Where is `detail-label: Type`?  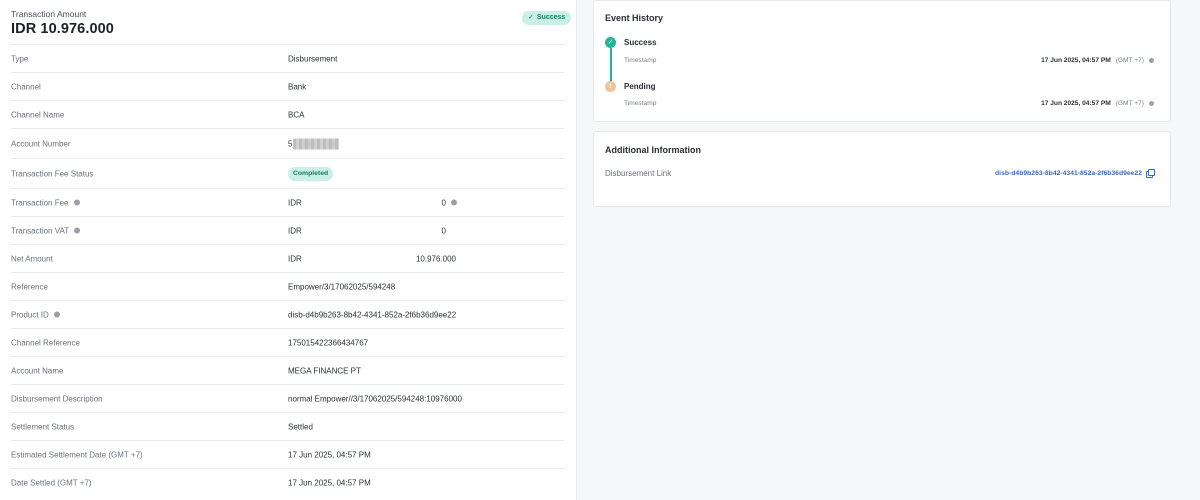 detail-label: Type is located at coordinates (20, 58).